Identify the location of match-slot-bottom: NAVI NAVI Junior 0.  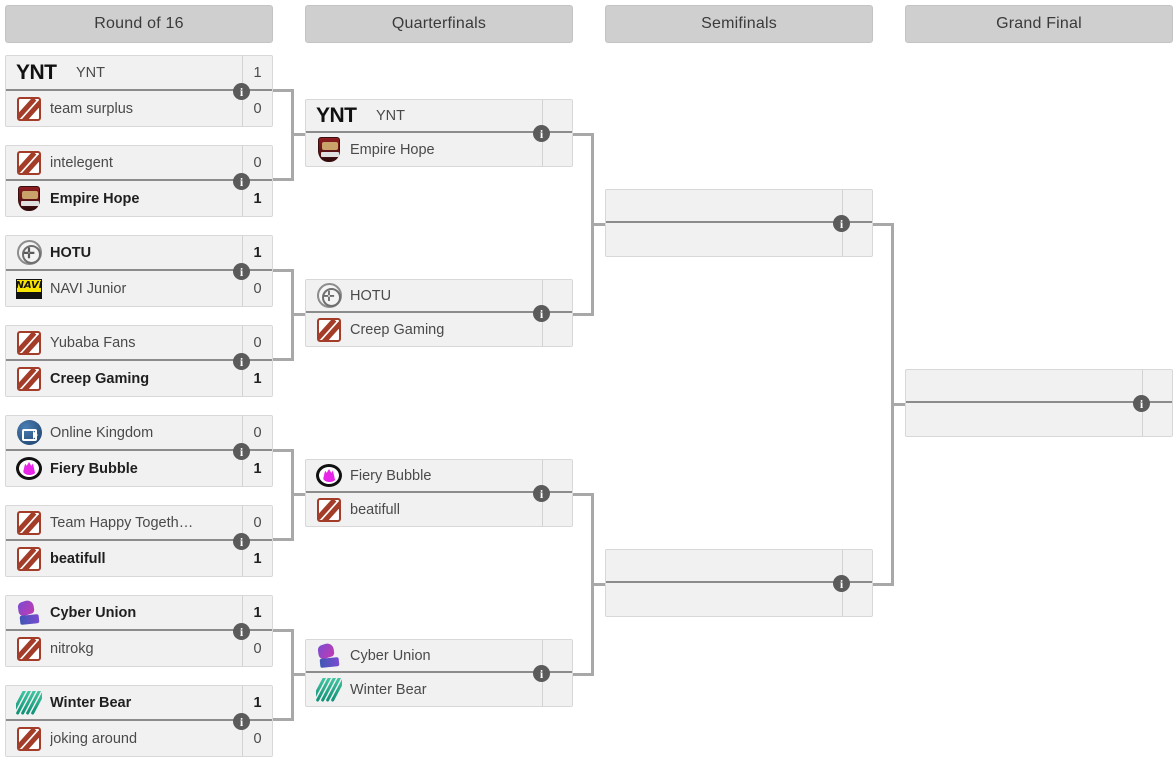
(139, 288).